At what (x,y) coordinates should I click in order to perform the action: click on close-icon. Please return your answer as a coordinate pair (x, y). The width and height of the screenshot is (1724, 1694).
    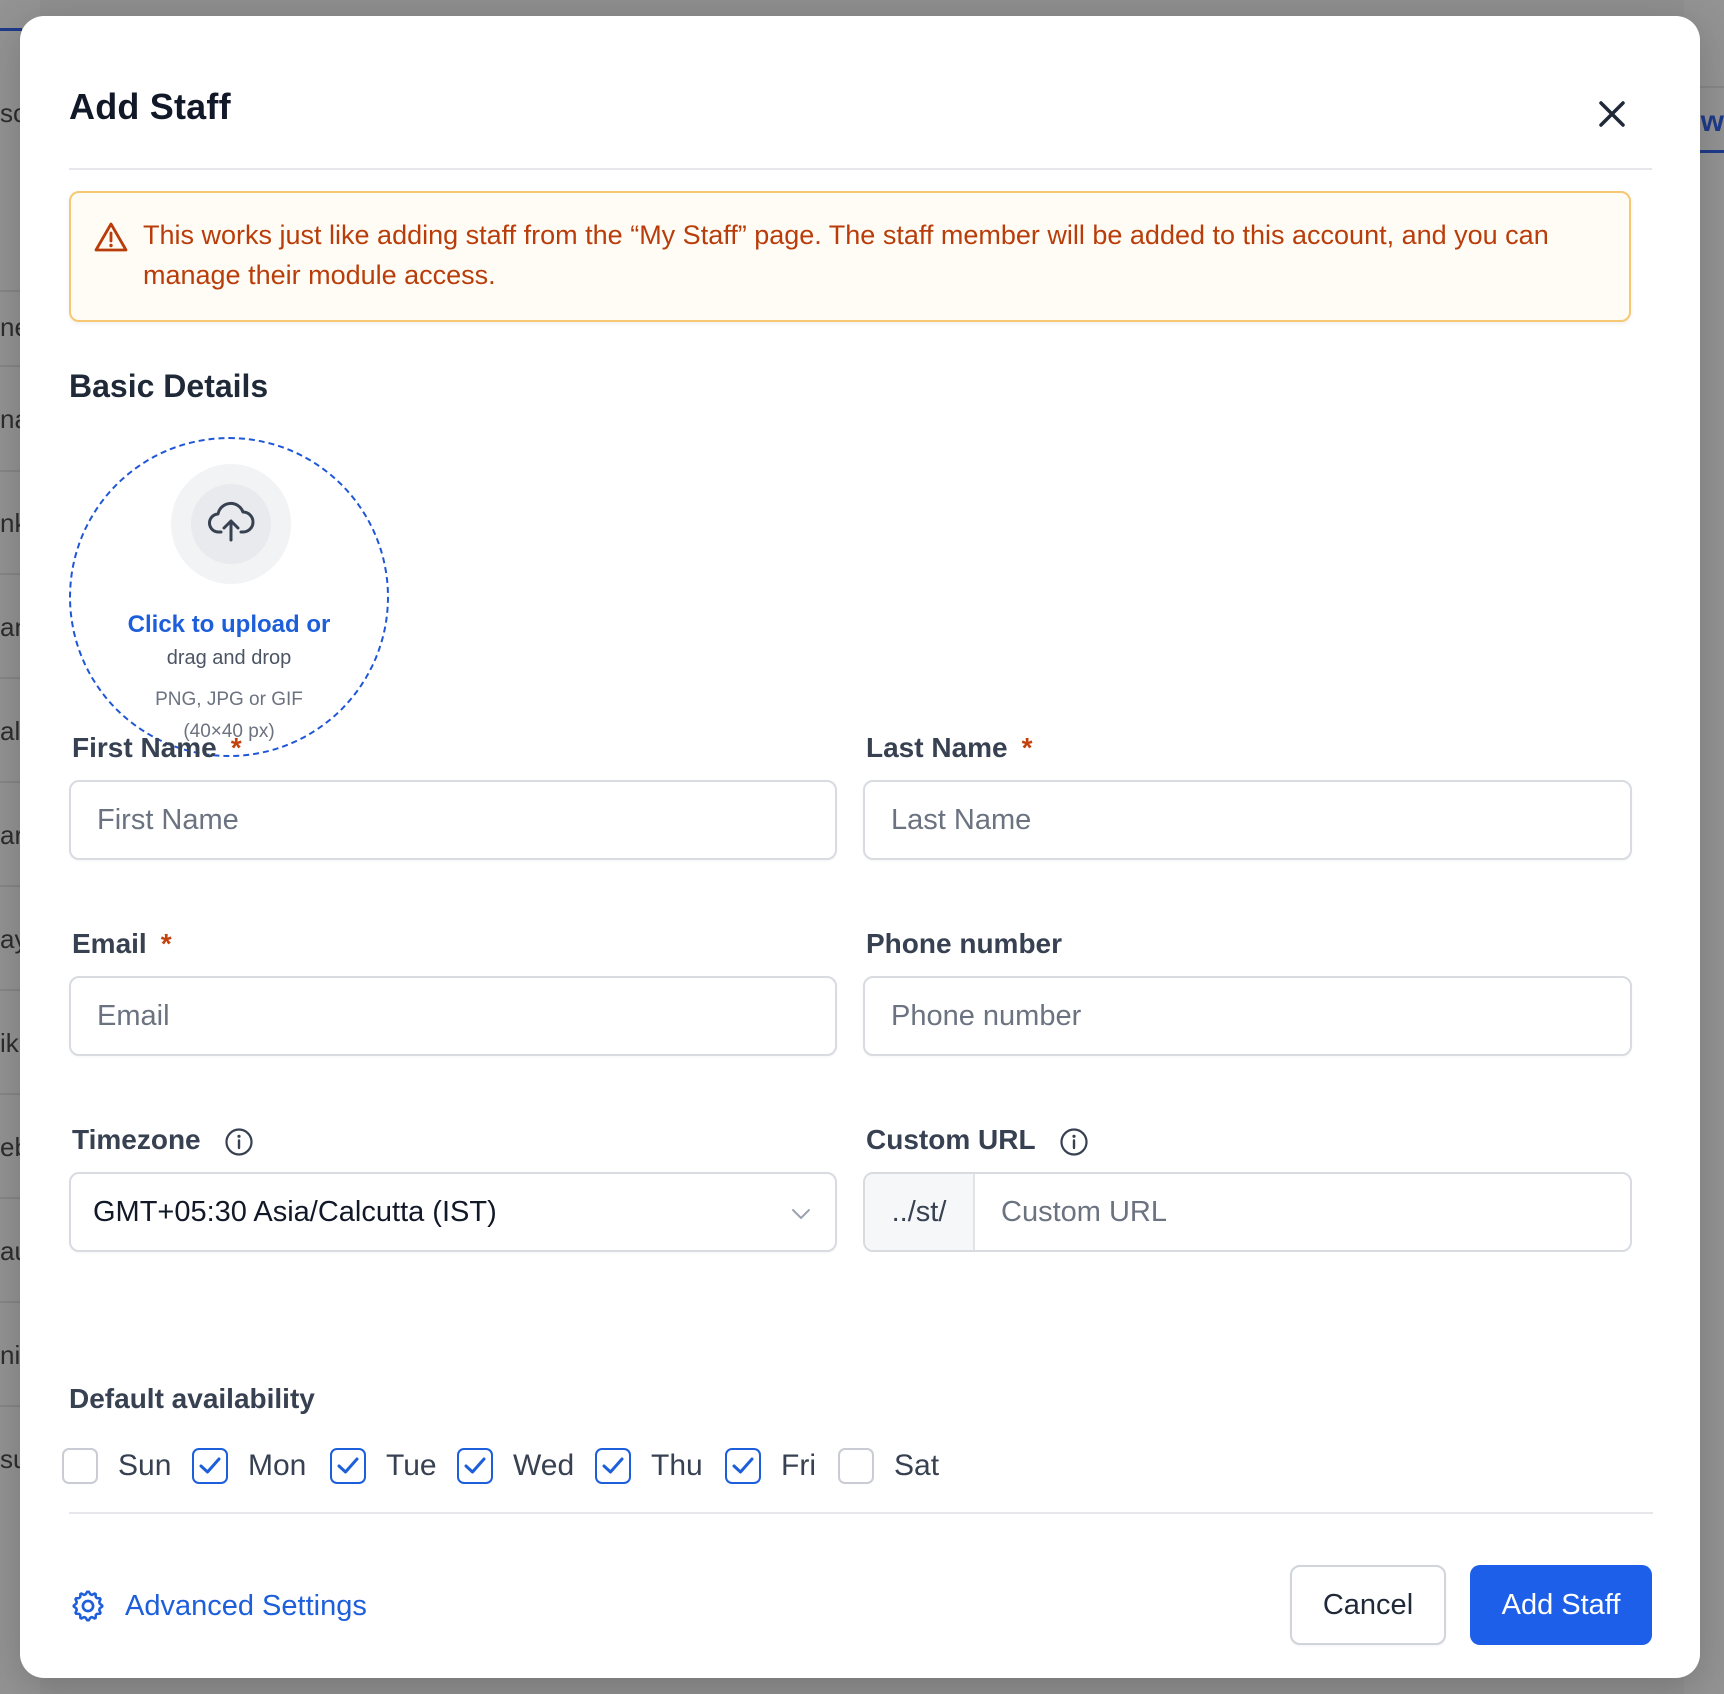
    Looking at the image, I should click on (1612, 114).